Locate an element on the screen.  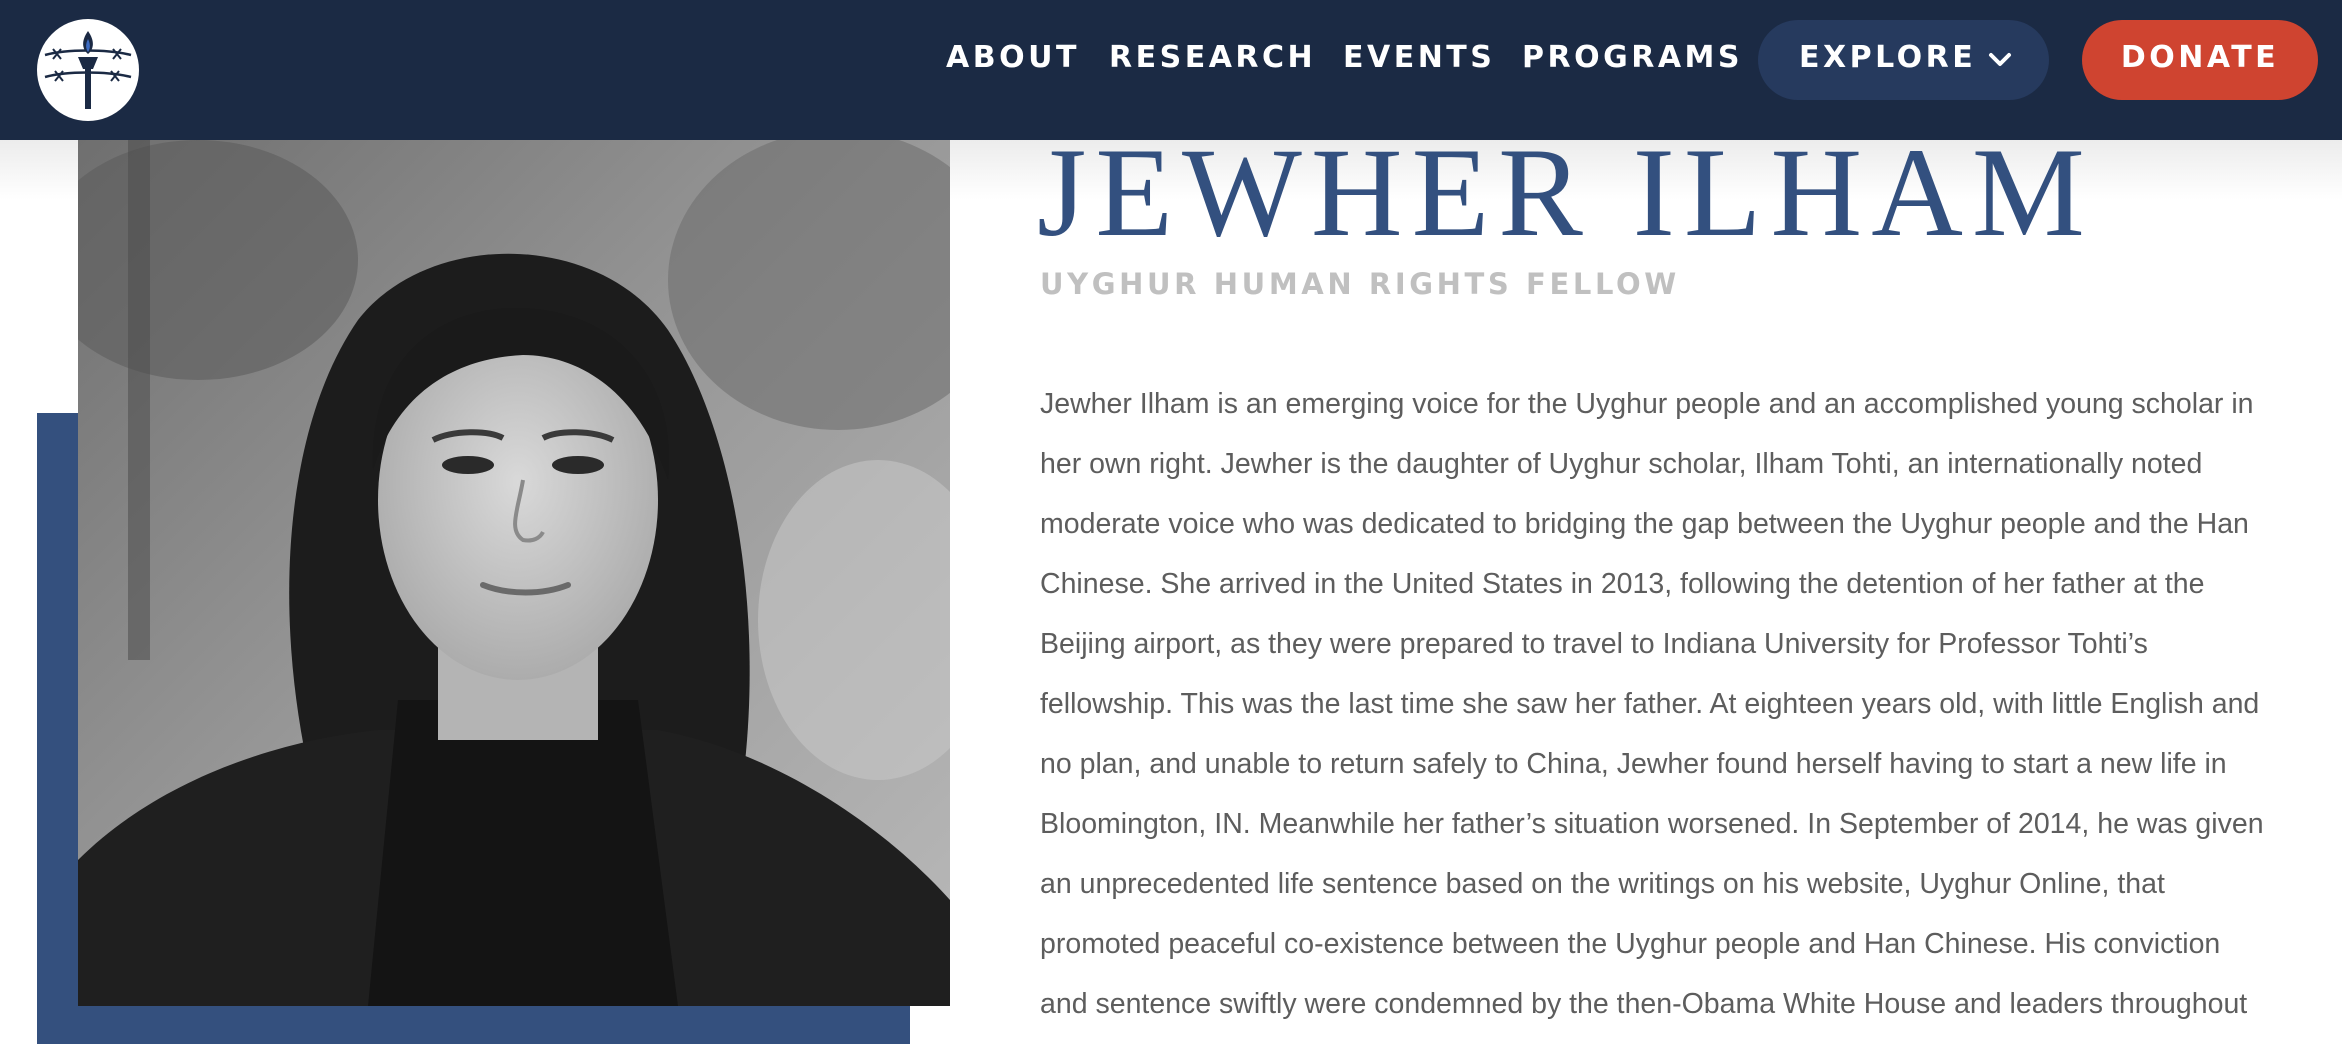
site-logo is located at coordinates (88, 70).